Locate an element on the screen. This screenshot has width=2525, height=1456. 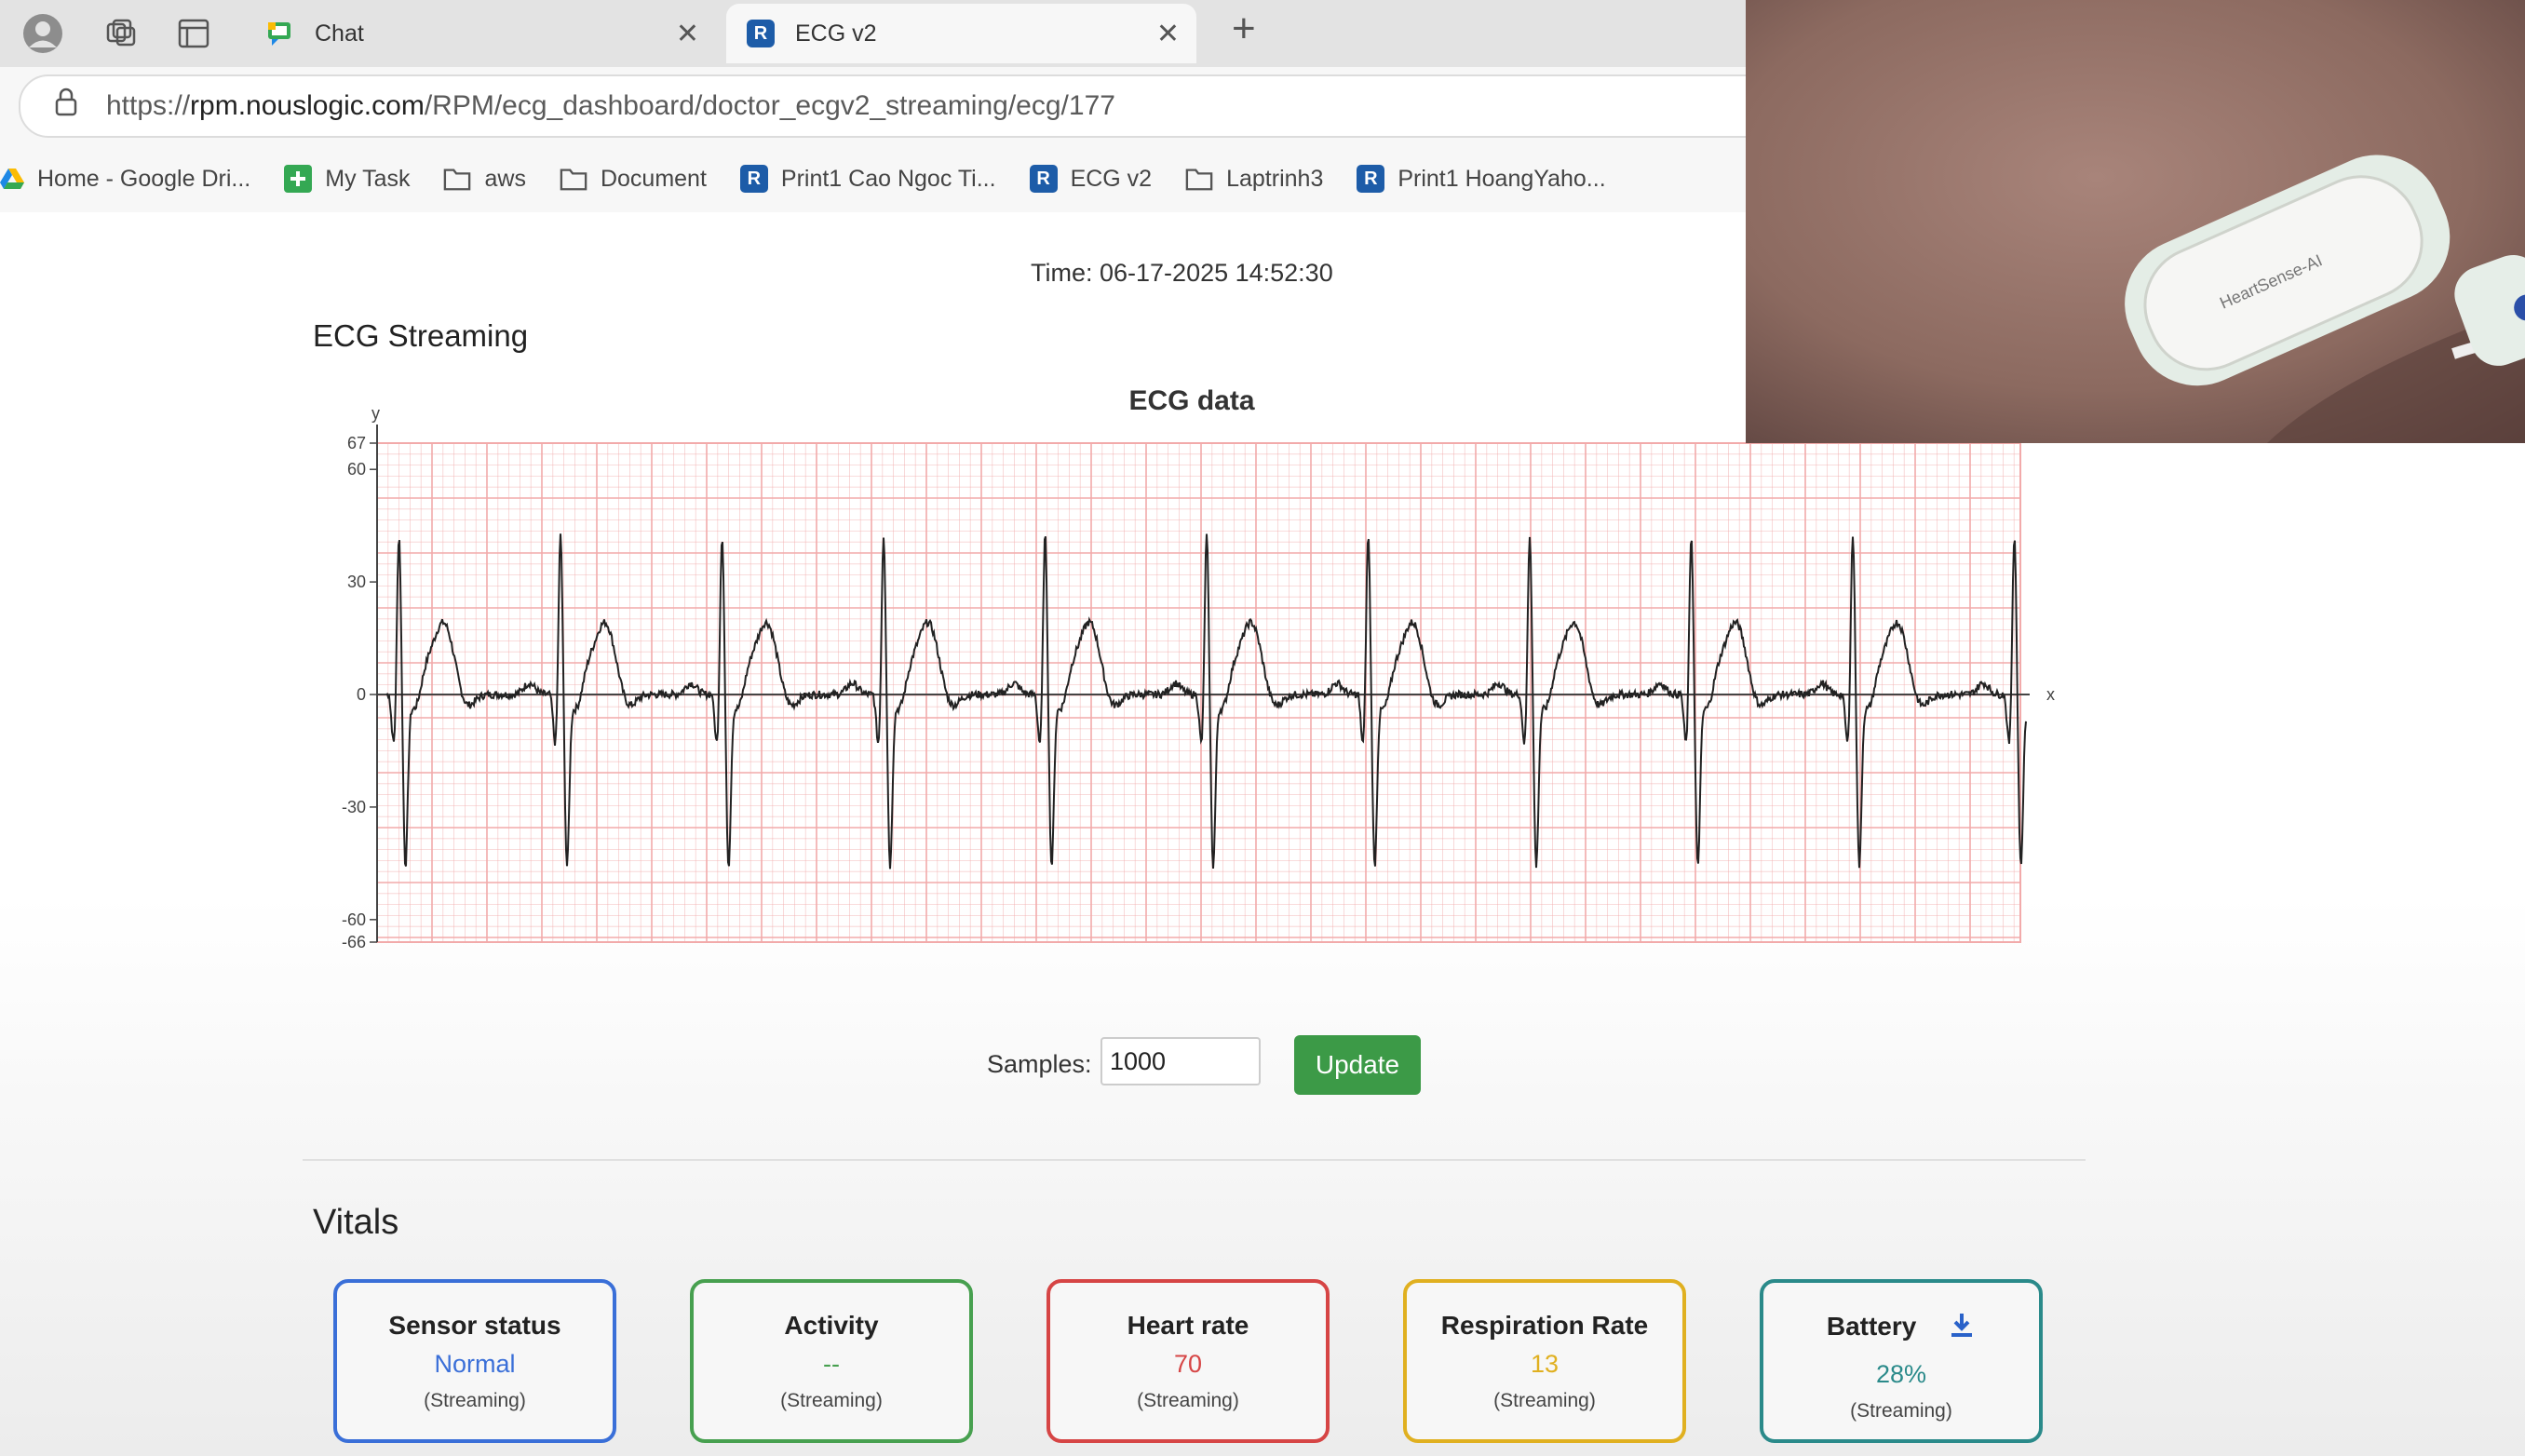
camera-overlay: HeartSense-AI is located at coordinates (2136, 221).